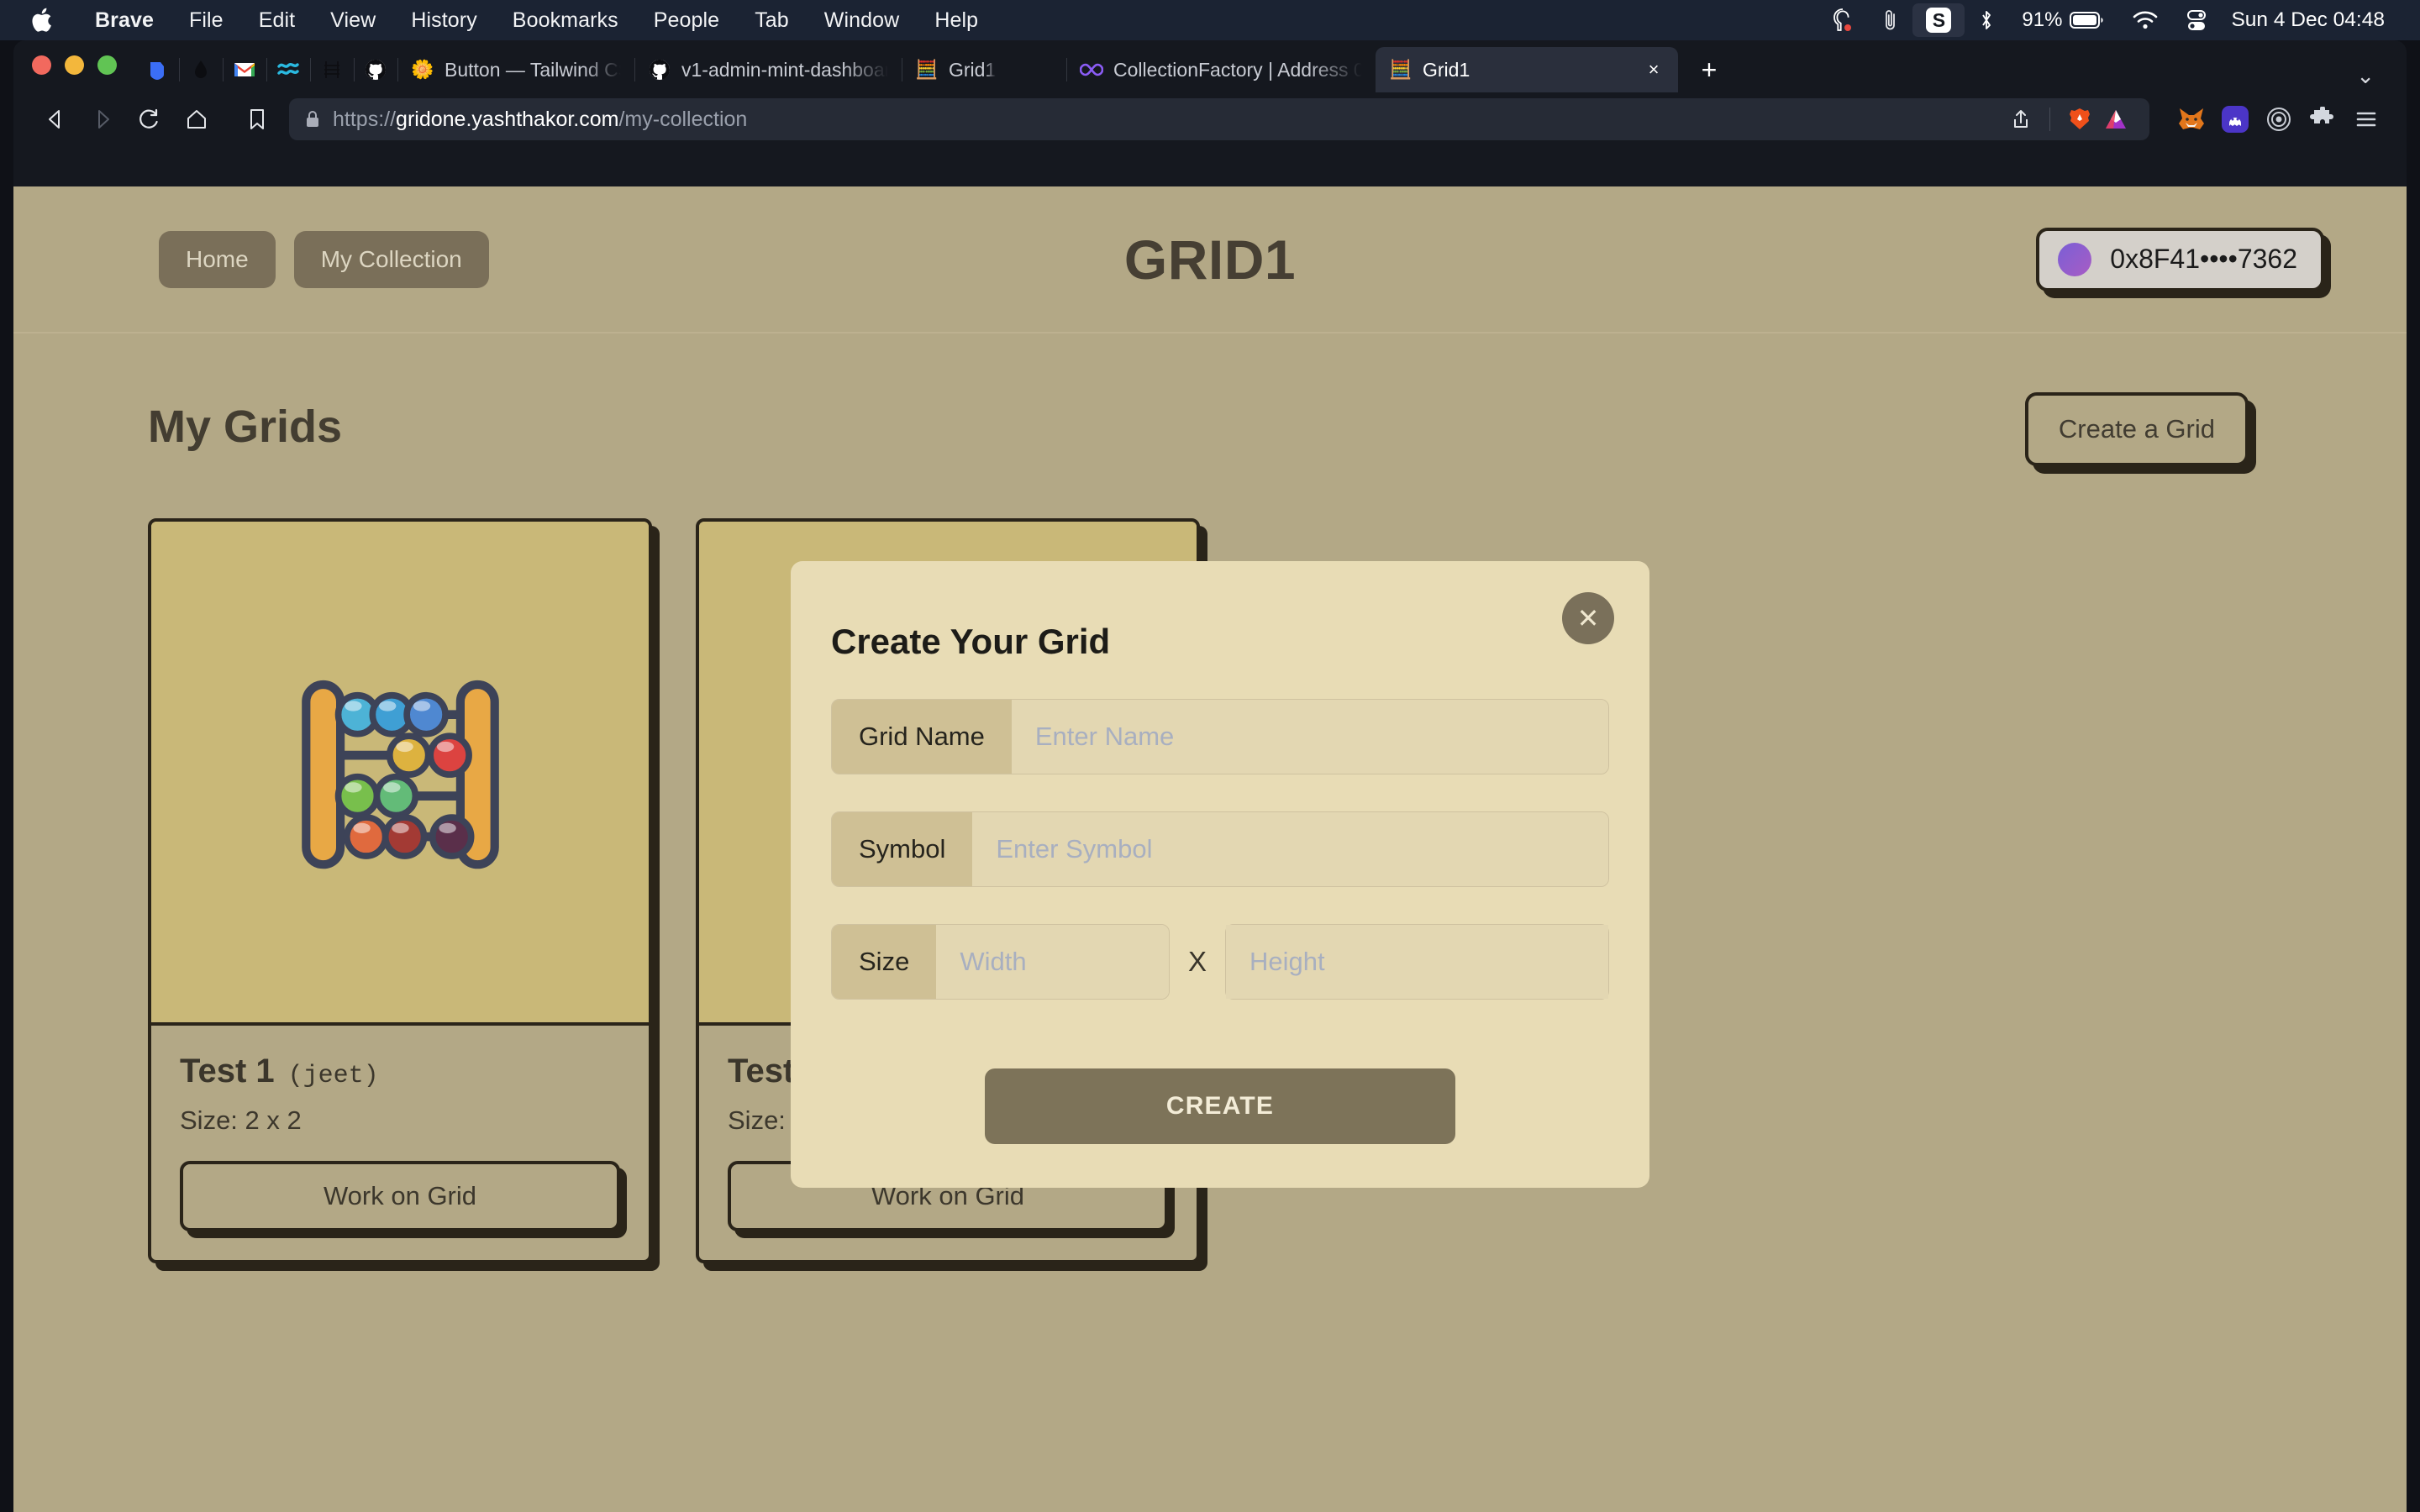 The height and width of the screenshot is (1512, 2420). What do you see at coordinates (1527, 69) in the screenshot?
I see `tab-grid1-active: 🧮 Grid1 ×` at bounding box center [1527, 69].